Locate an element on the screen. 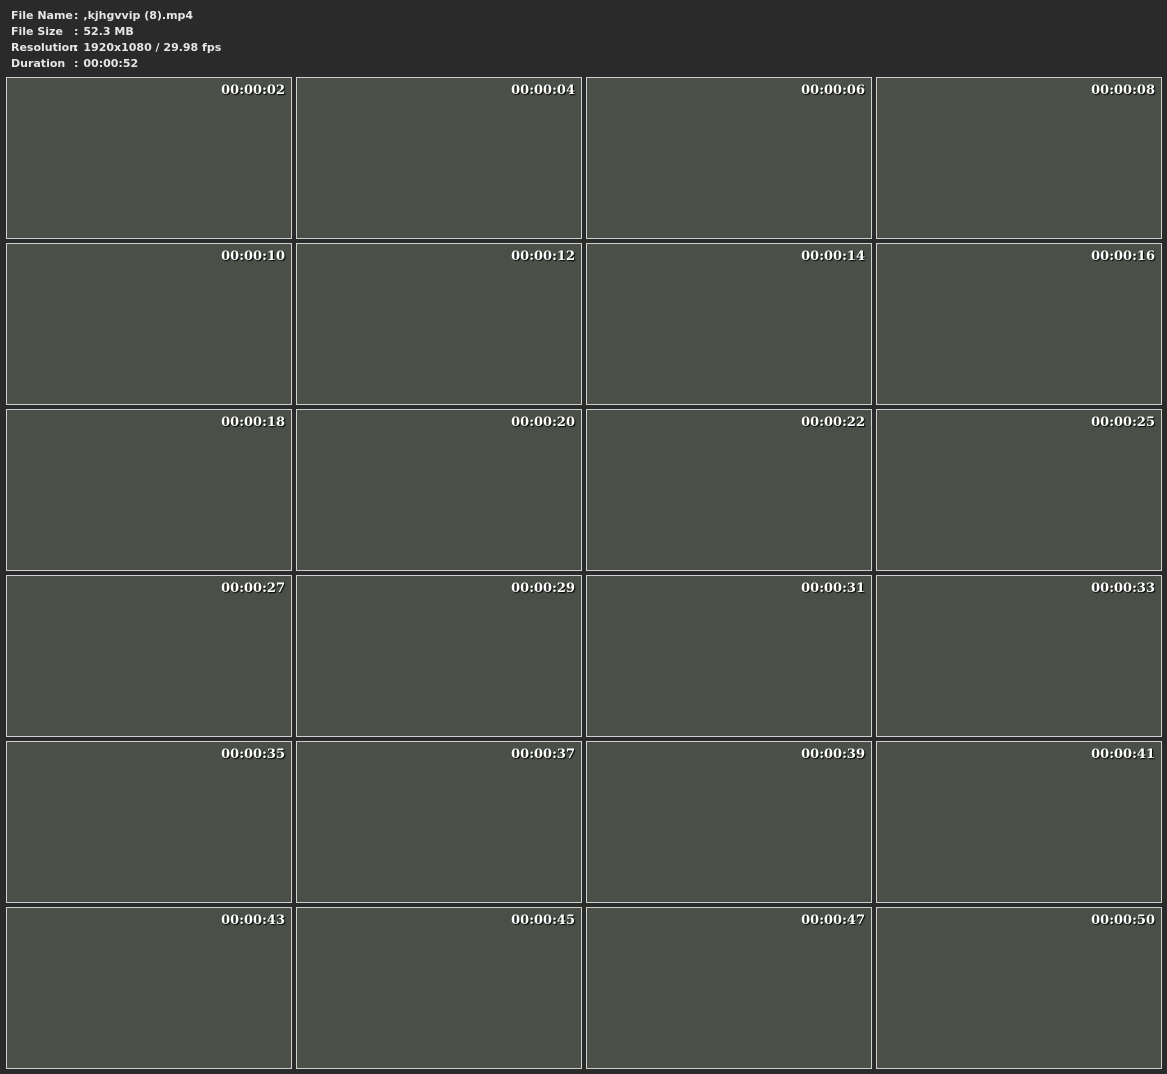 Image resolution: width=1167 pixels, height=1074 pixels. video-thumbnail: 00:00:22 is located at coordinates (729, 490).